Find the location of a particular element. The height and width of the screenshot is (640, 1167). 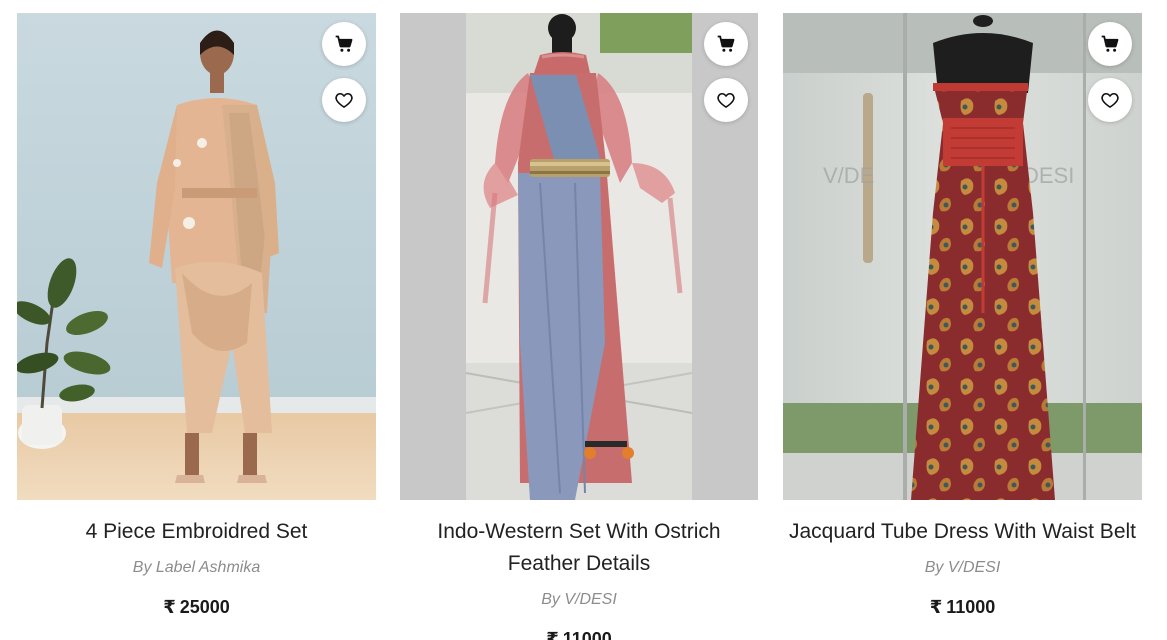

product-title: 4 Piece Embroidred Set is located at coordinates (196, 532).